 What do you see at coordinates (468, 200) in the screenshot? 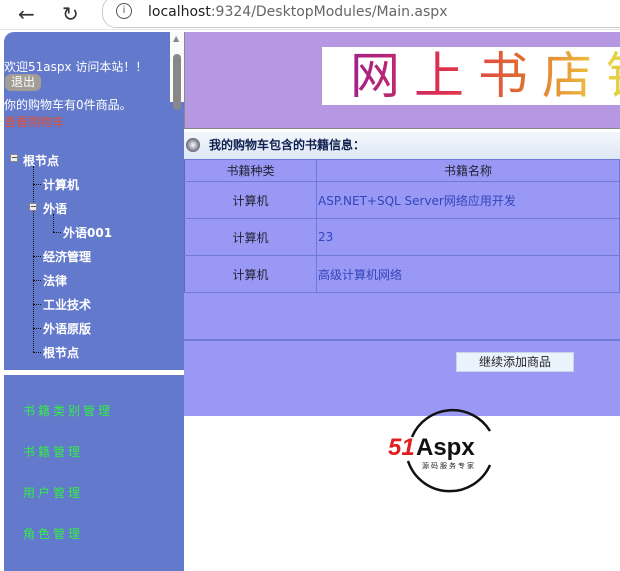
I see `book-name-cell: ASP.NET+SQL Server网络应用开发` at bounding box center [468, 200].